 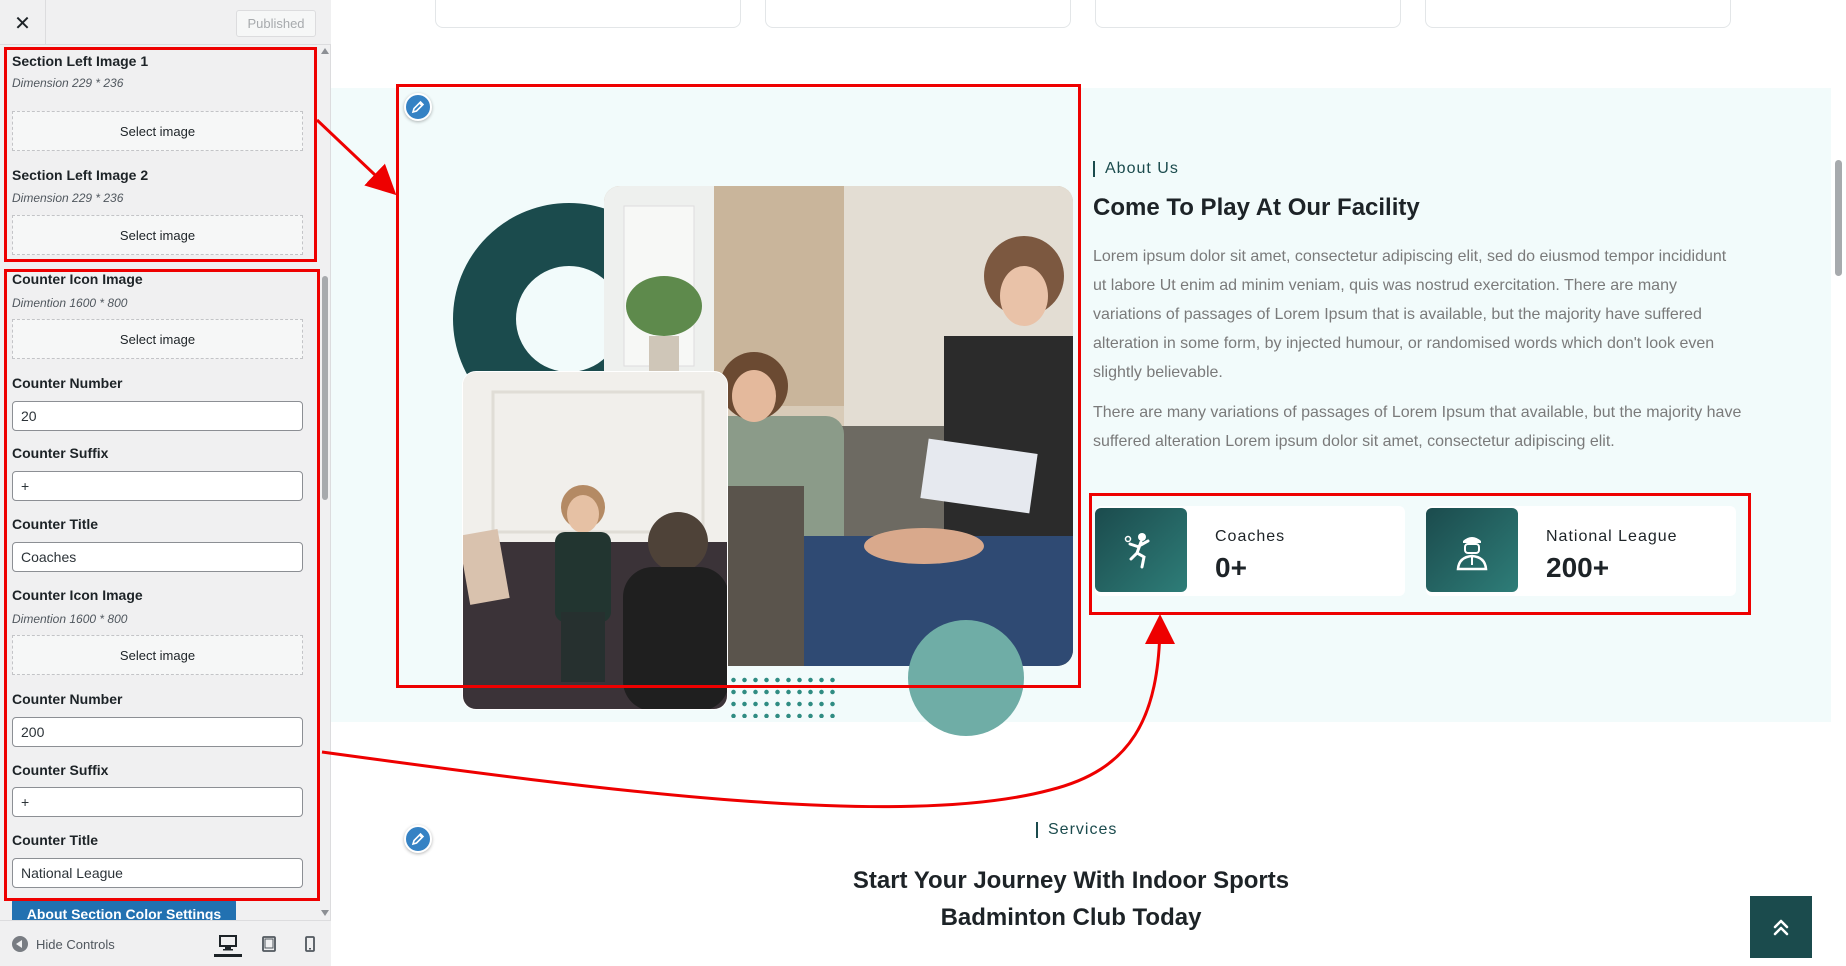 I want to click on counter-2-icon-desc: Dimention 1600 * 800, so click(x=70, y=619).